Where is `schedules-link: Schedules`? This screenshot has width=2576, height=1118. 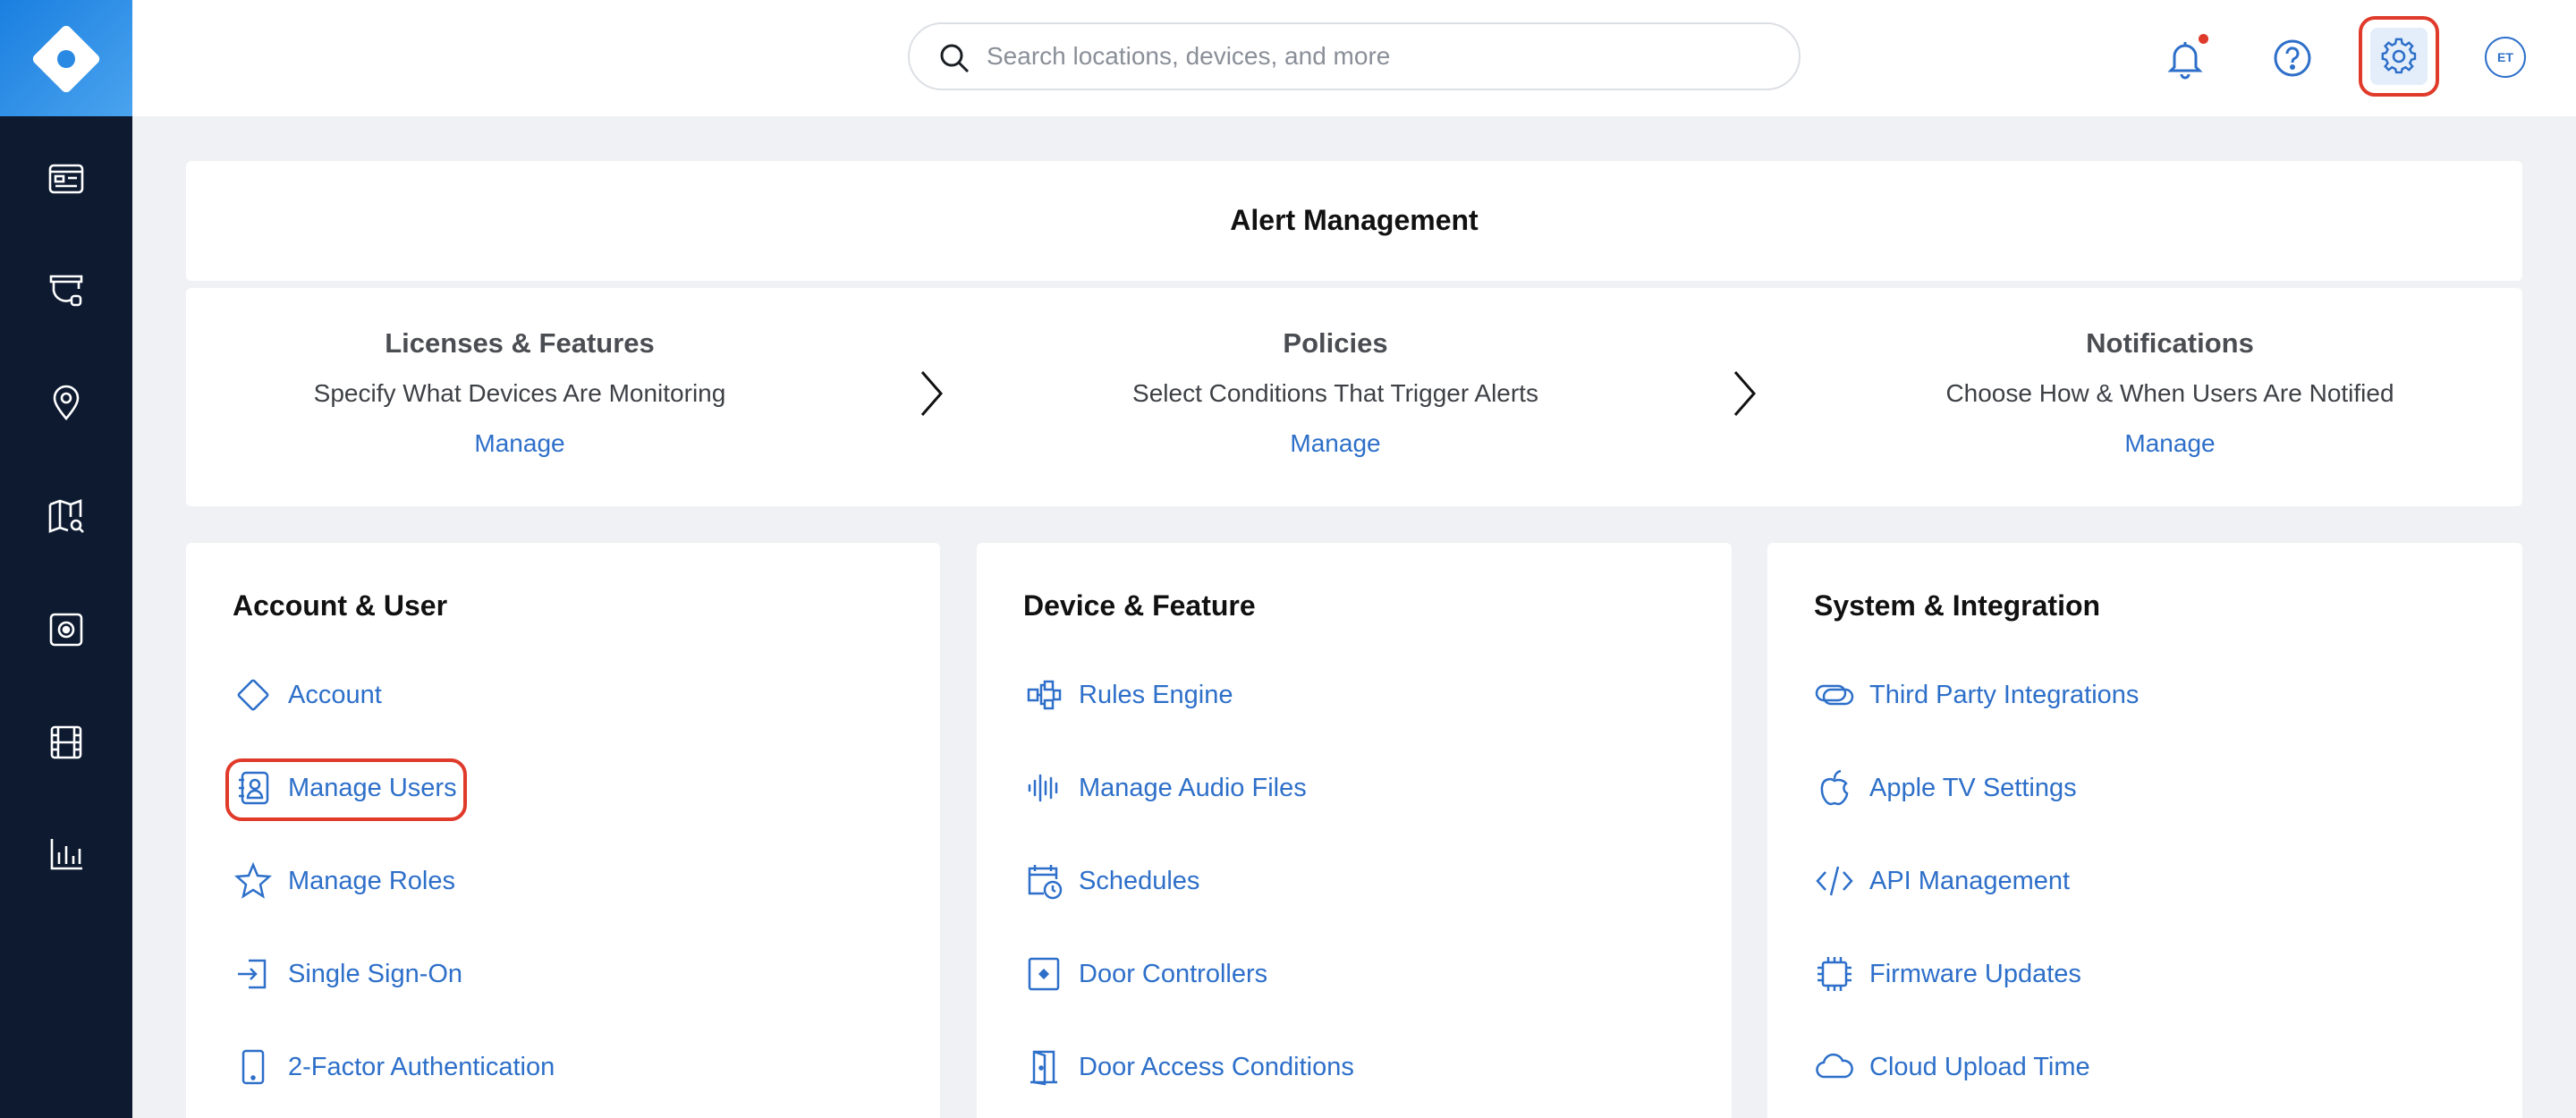
schedules-link: Schedules is located at coordinates (1111, 881).